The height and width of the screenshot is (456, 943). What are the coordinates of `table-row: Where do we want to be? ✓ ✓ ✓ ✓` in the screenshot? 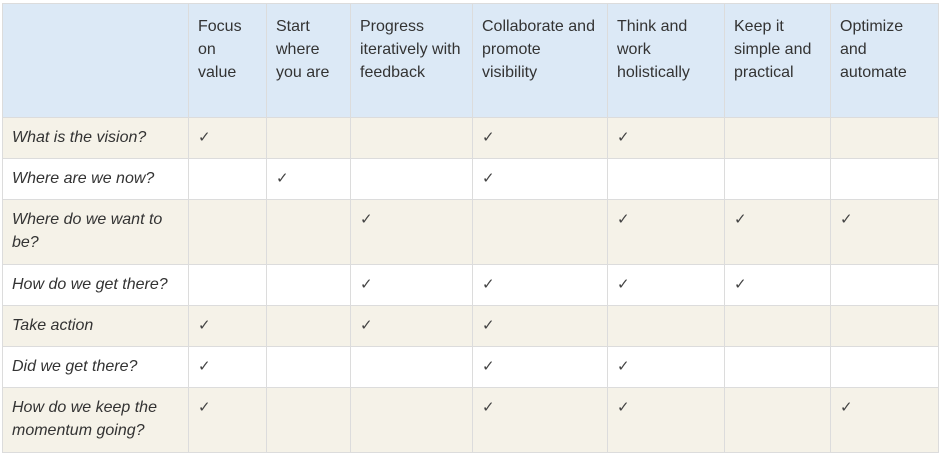 It's located at (470, 232).